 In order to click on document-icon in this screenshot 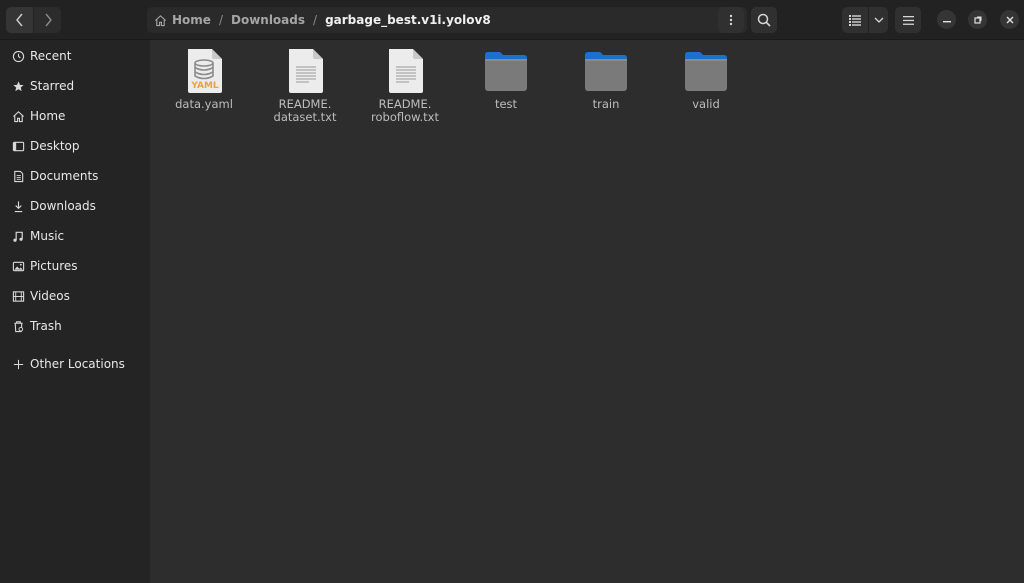, I will do `click(18, 176)`.